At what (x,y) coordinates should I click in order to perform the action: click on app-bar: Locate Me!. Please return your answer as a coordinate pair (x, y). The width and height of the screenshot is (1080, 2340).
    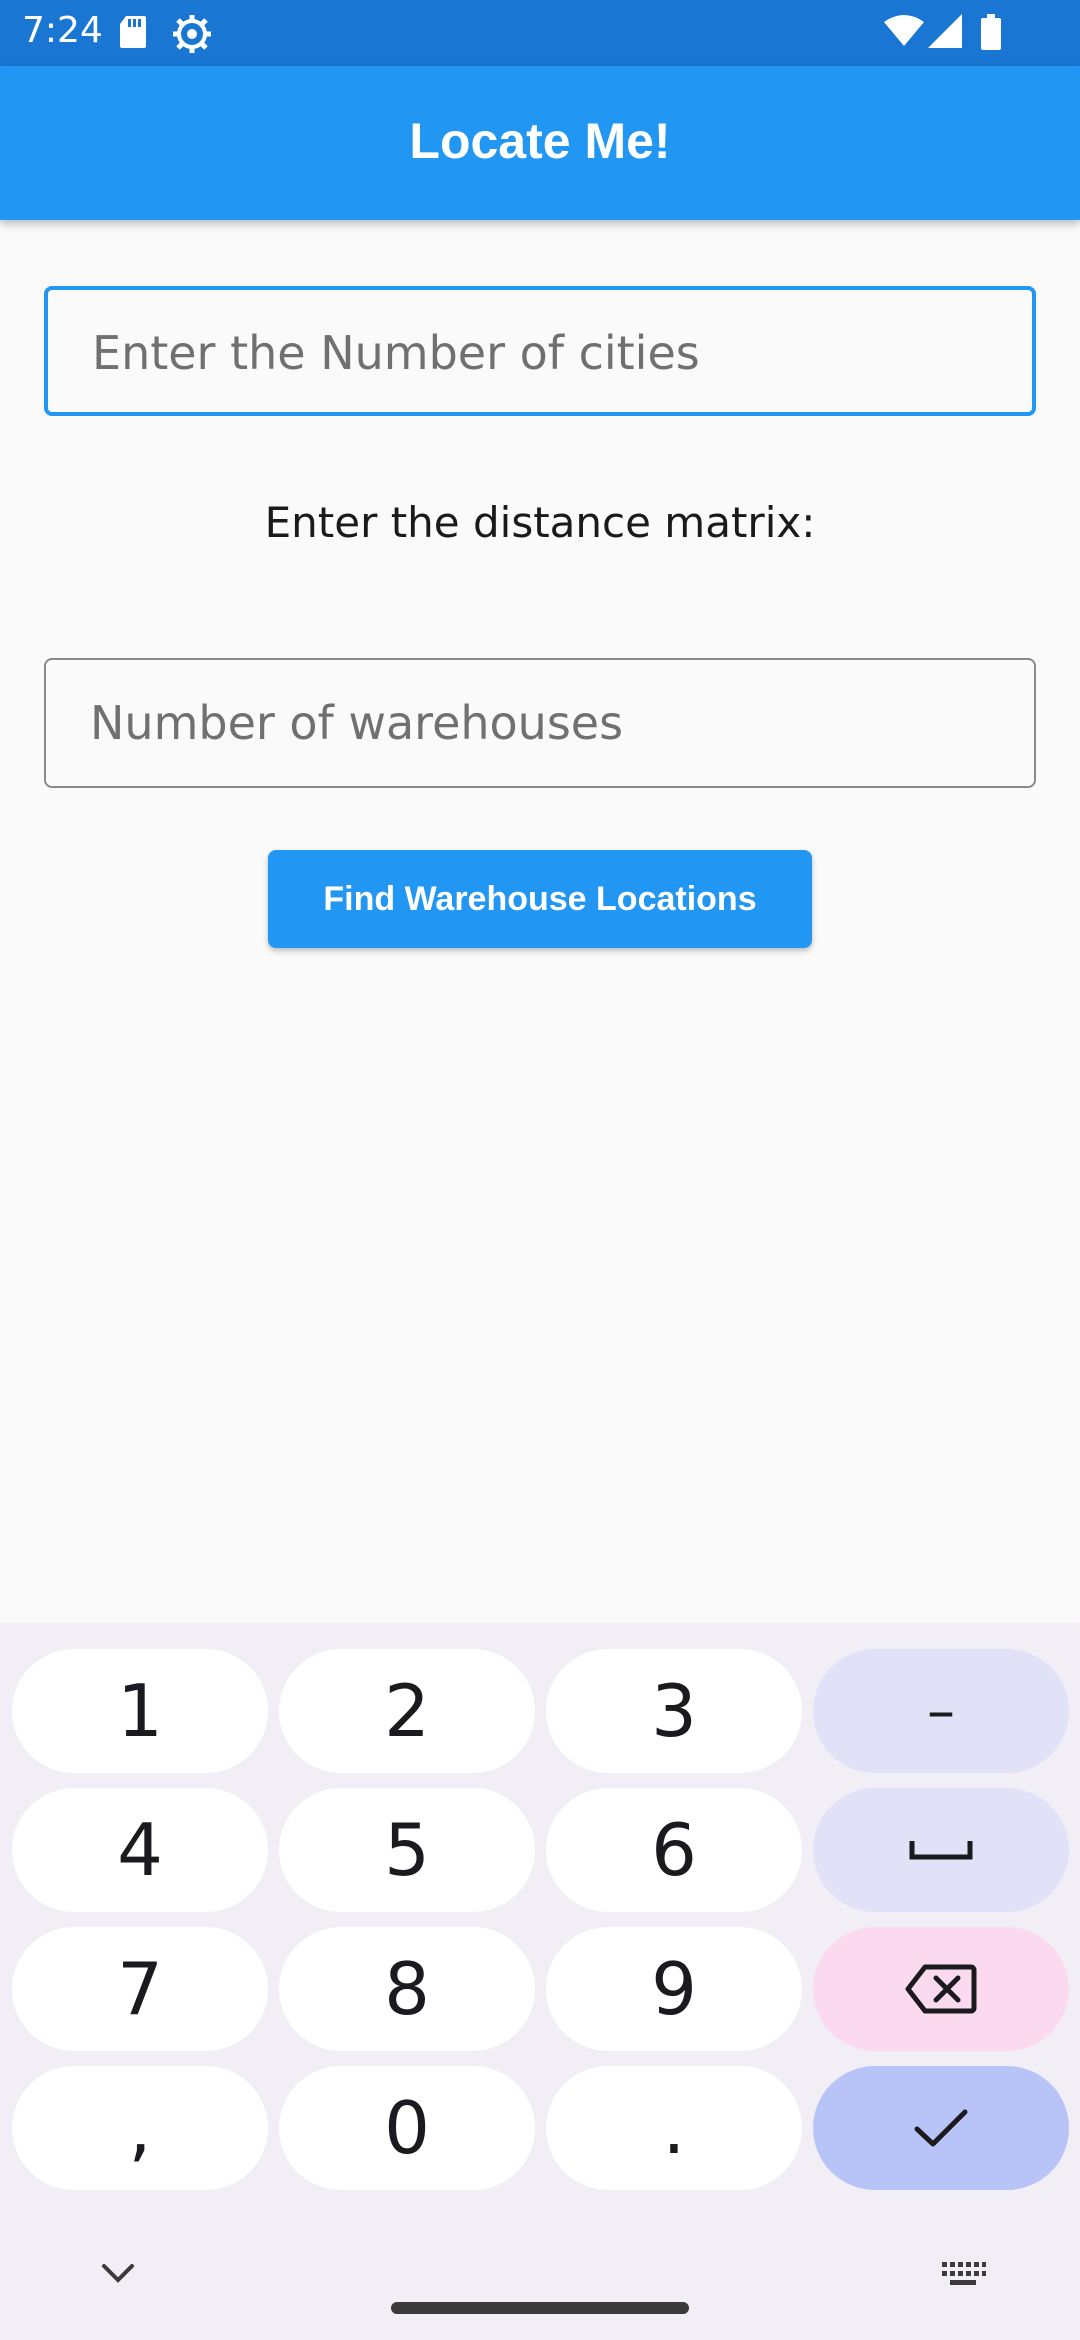
    Looking at the image, I should click on (540, 143).